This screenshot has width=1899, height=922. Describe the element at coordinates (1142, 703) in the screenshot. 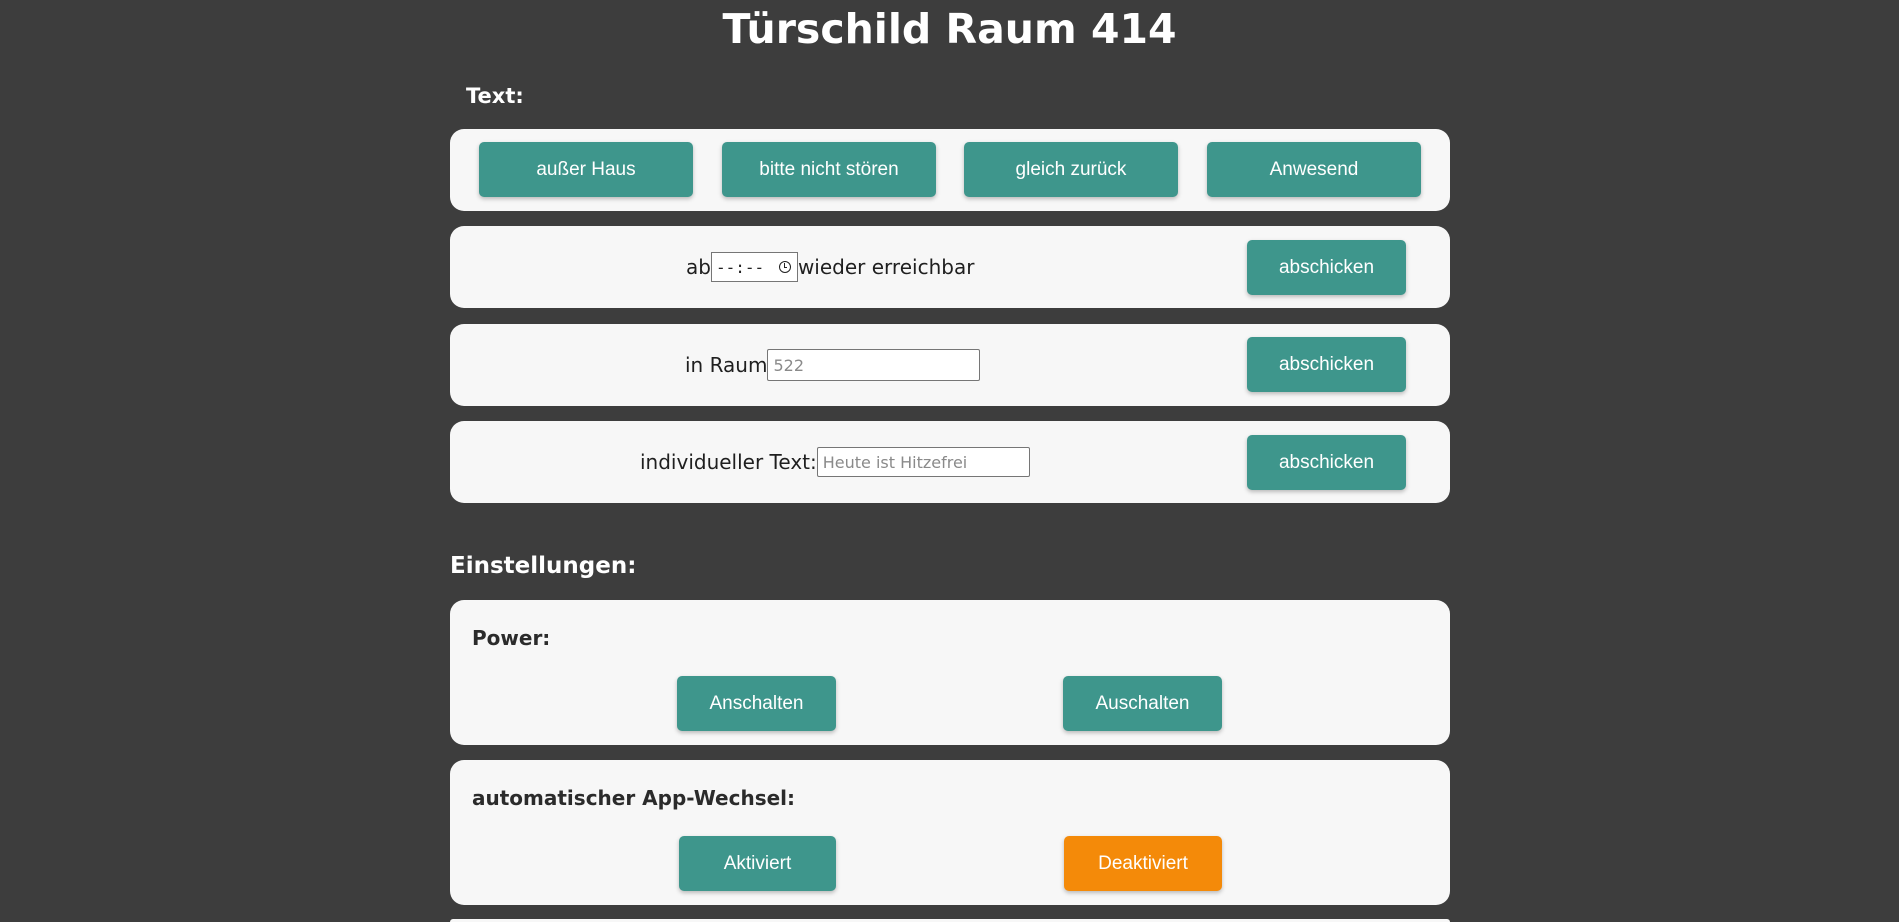

I see `power-off-button: Auschalten` at that location.